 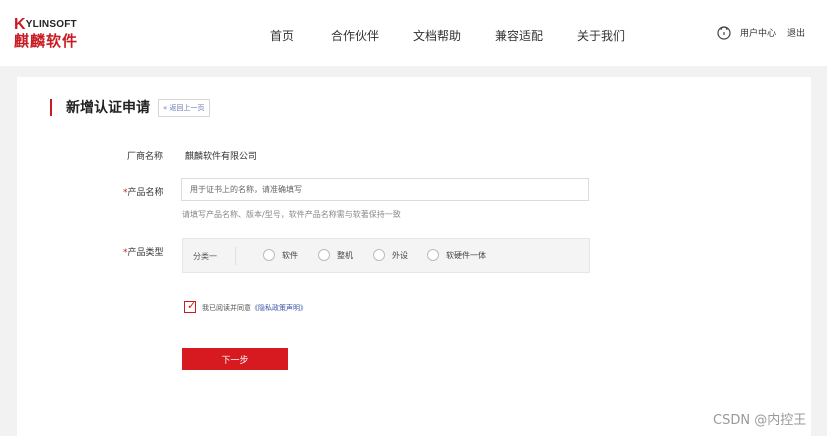 I want to click on kylinsoft-logo: KYLINSOFT 麒麟软件, so click(x=49, y=32).